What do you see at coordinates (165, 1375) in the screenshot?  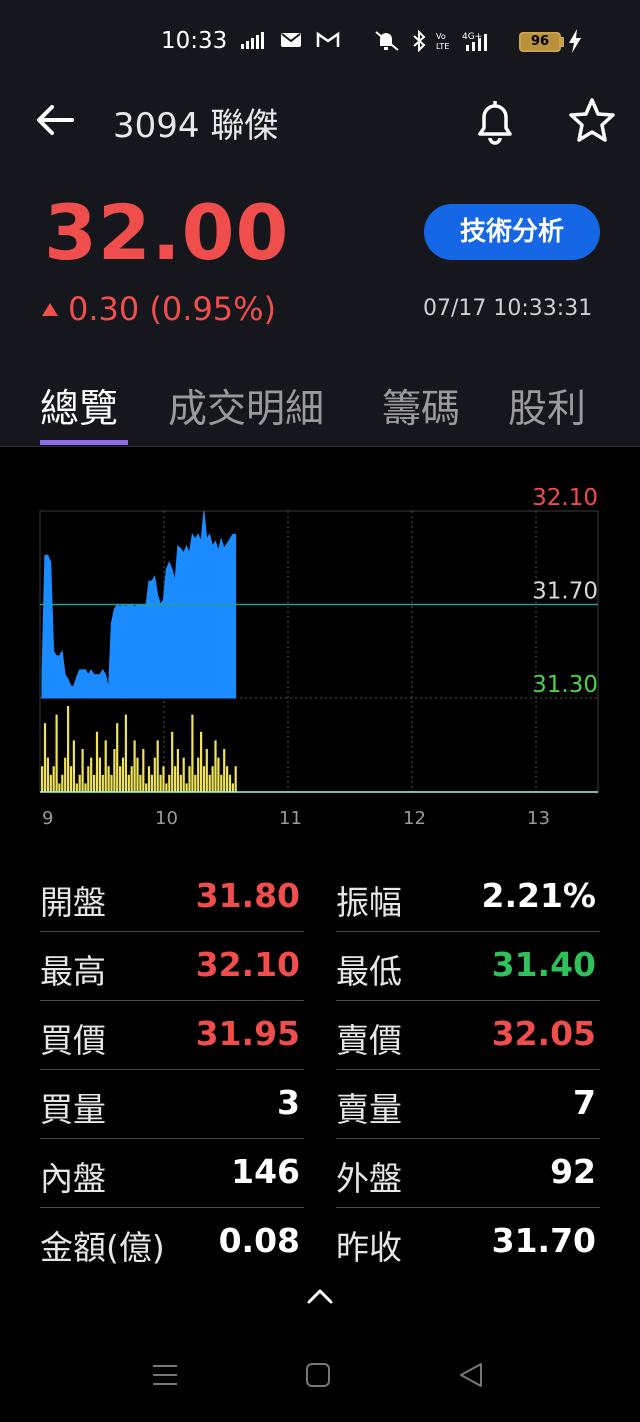 I see `recent-apps-icon` at bounding box center [165, 1375].